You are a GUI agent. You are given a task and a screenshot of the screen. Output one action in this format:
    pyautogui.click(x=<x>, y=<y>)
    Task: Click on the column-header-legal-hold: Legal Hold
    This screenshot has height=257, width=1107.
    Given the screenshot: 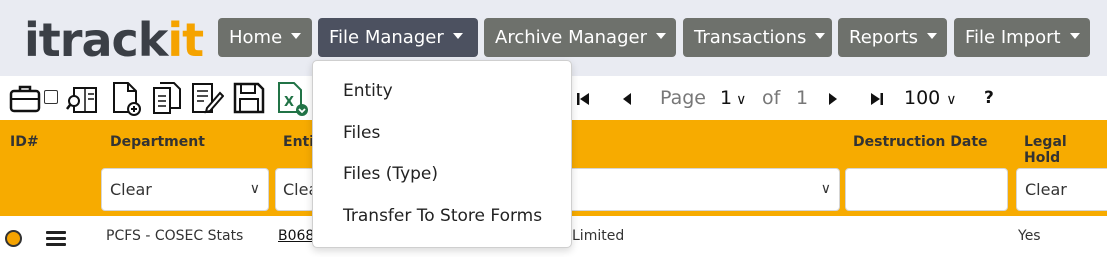 What is the action you would take?
    pyautogui.click(x=1065, y=150)
    